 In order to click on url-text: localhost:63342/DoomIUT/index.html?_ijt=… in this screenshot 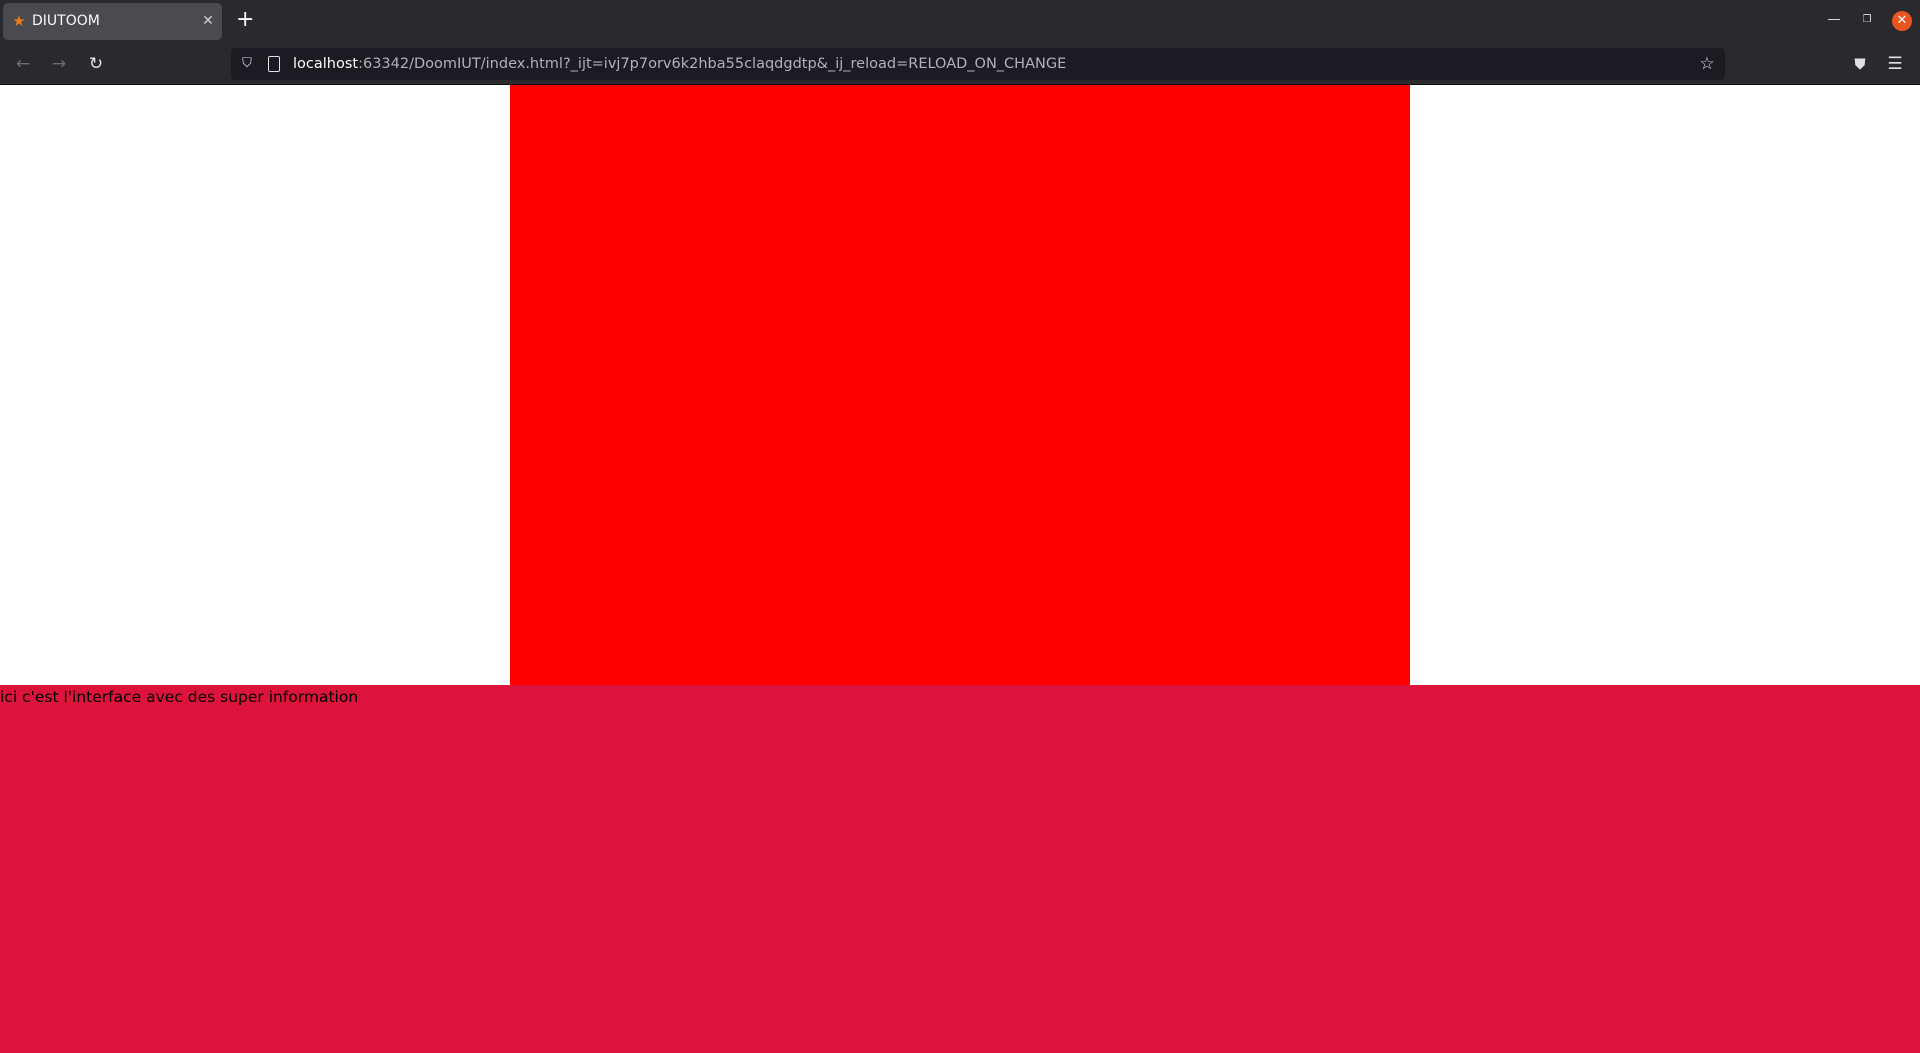, I will do `click(679, 64)`.